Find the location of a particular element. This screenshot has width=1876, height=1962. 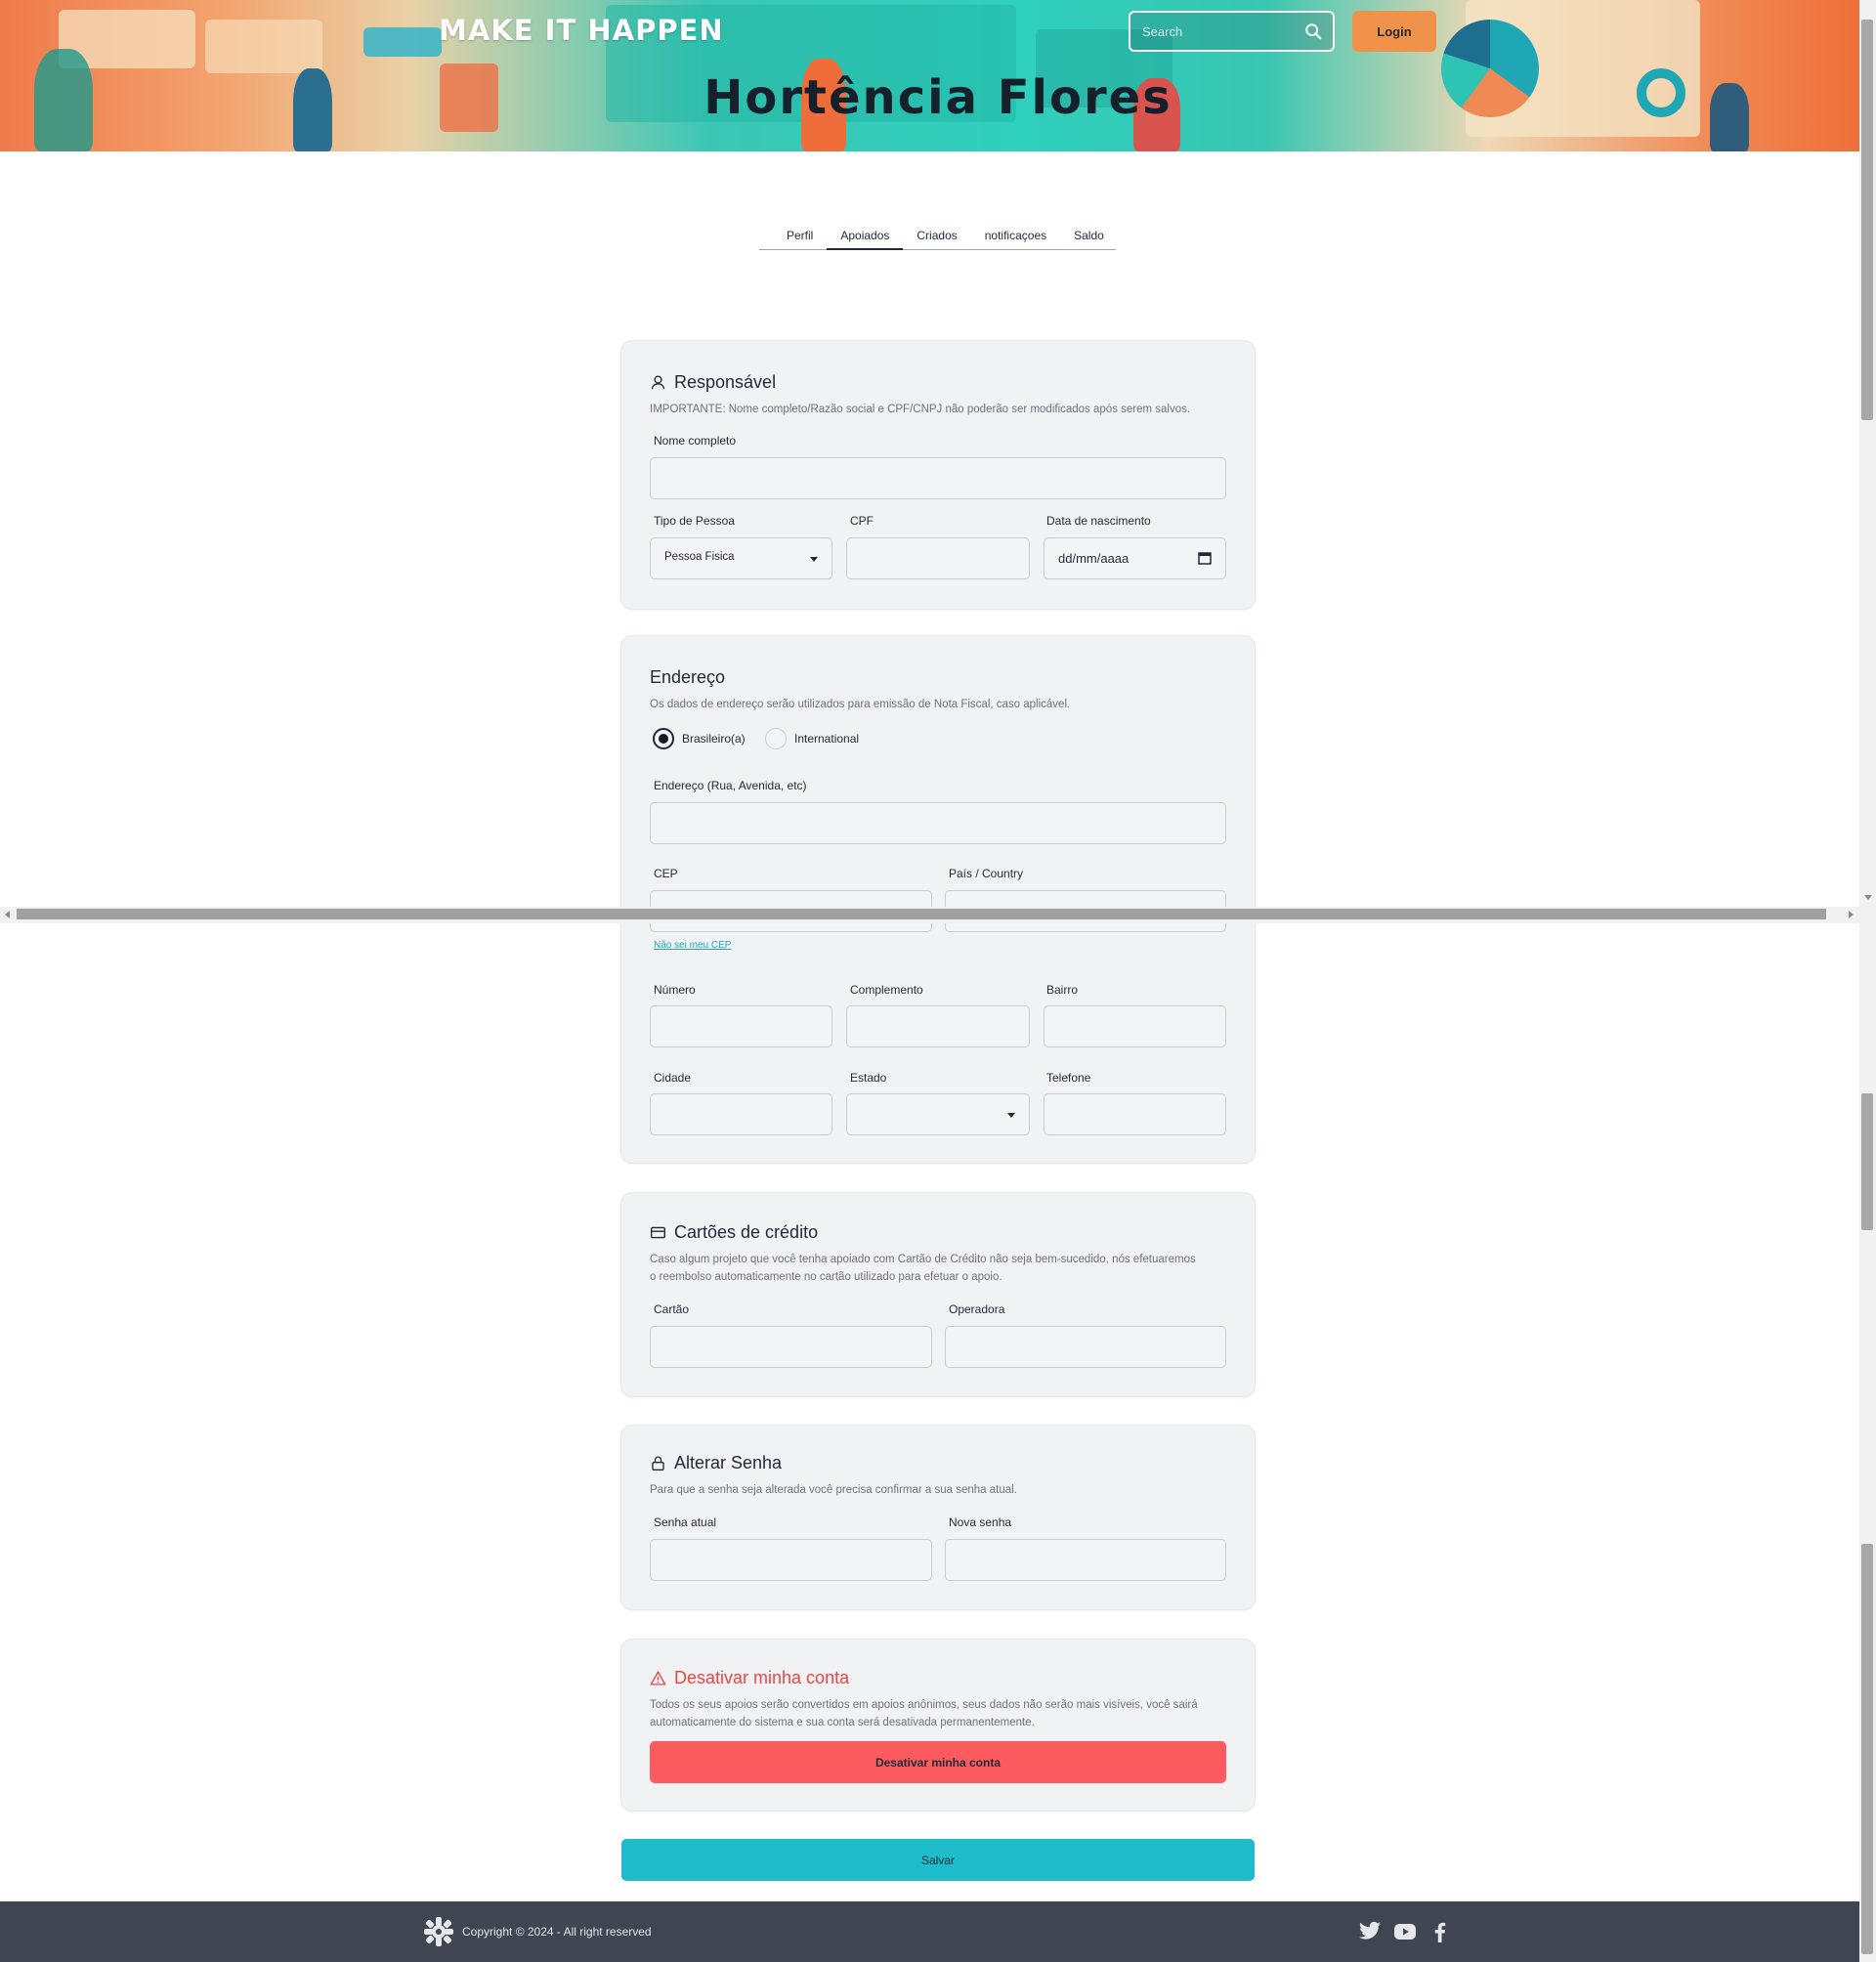

calendar-icon is located at coordinates (1205, 558).